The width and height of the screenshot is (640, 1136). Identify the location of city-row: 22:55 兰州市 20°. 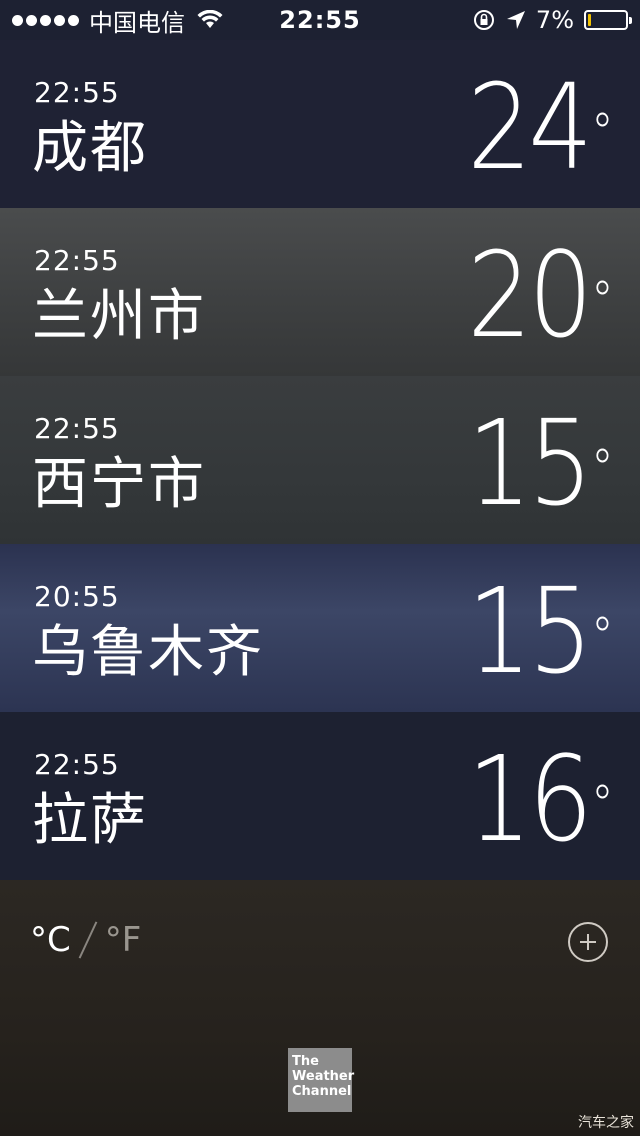
(320, 292).